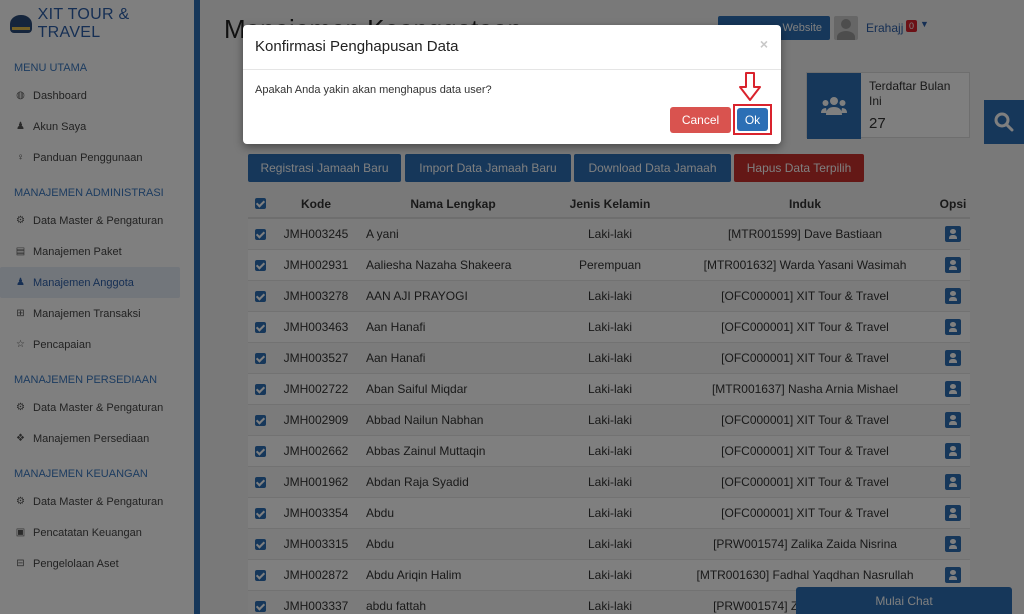 The image size is (1024, 614). What do you see at coordinates (357, 46) in the screenshot?
I see `modal-title: Konfirmasi Penghapusan Data` at bounding box center [357, 46].